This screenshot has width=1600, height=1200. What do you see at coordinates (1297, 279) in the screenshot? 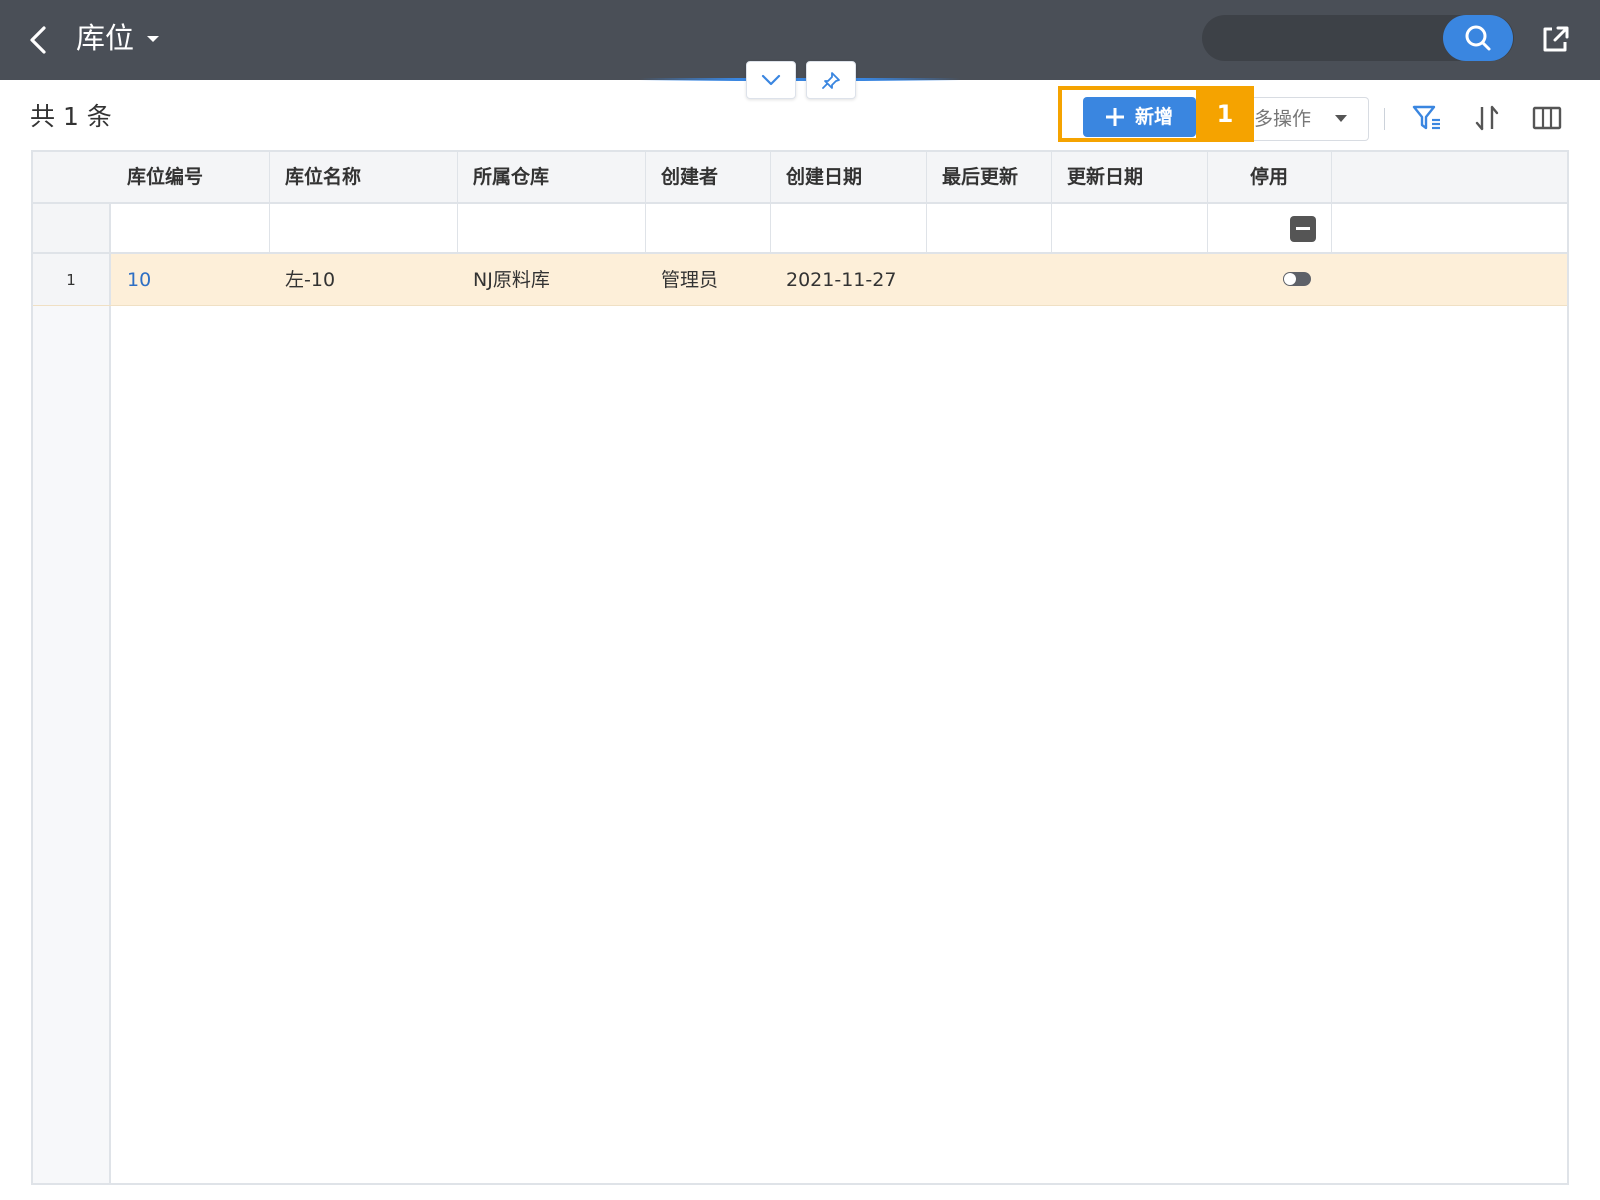
I see `disabled-toggle` at bounding box center [1297, 279].